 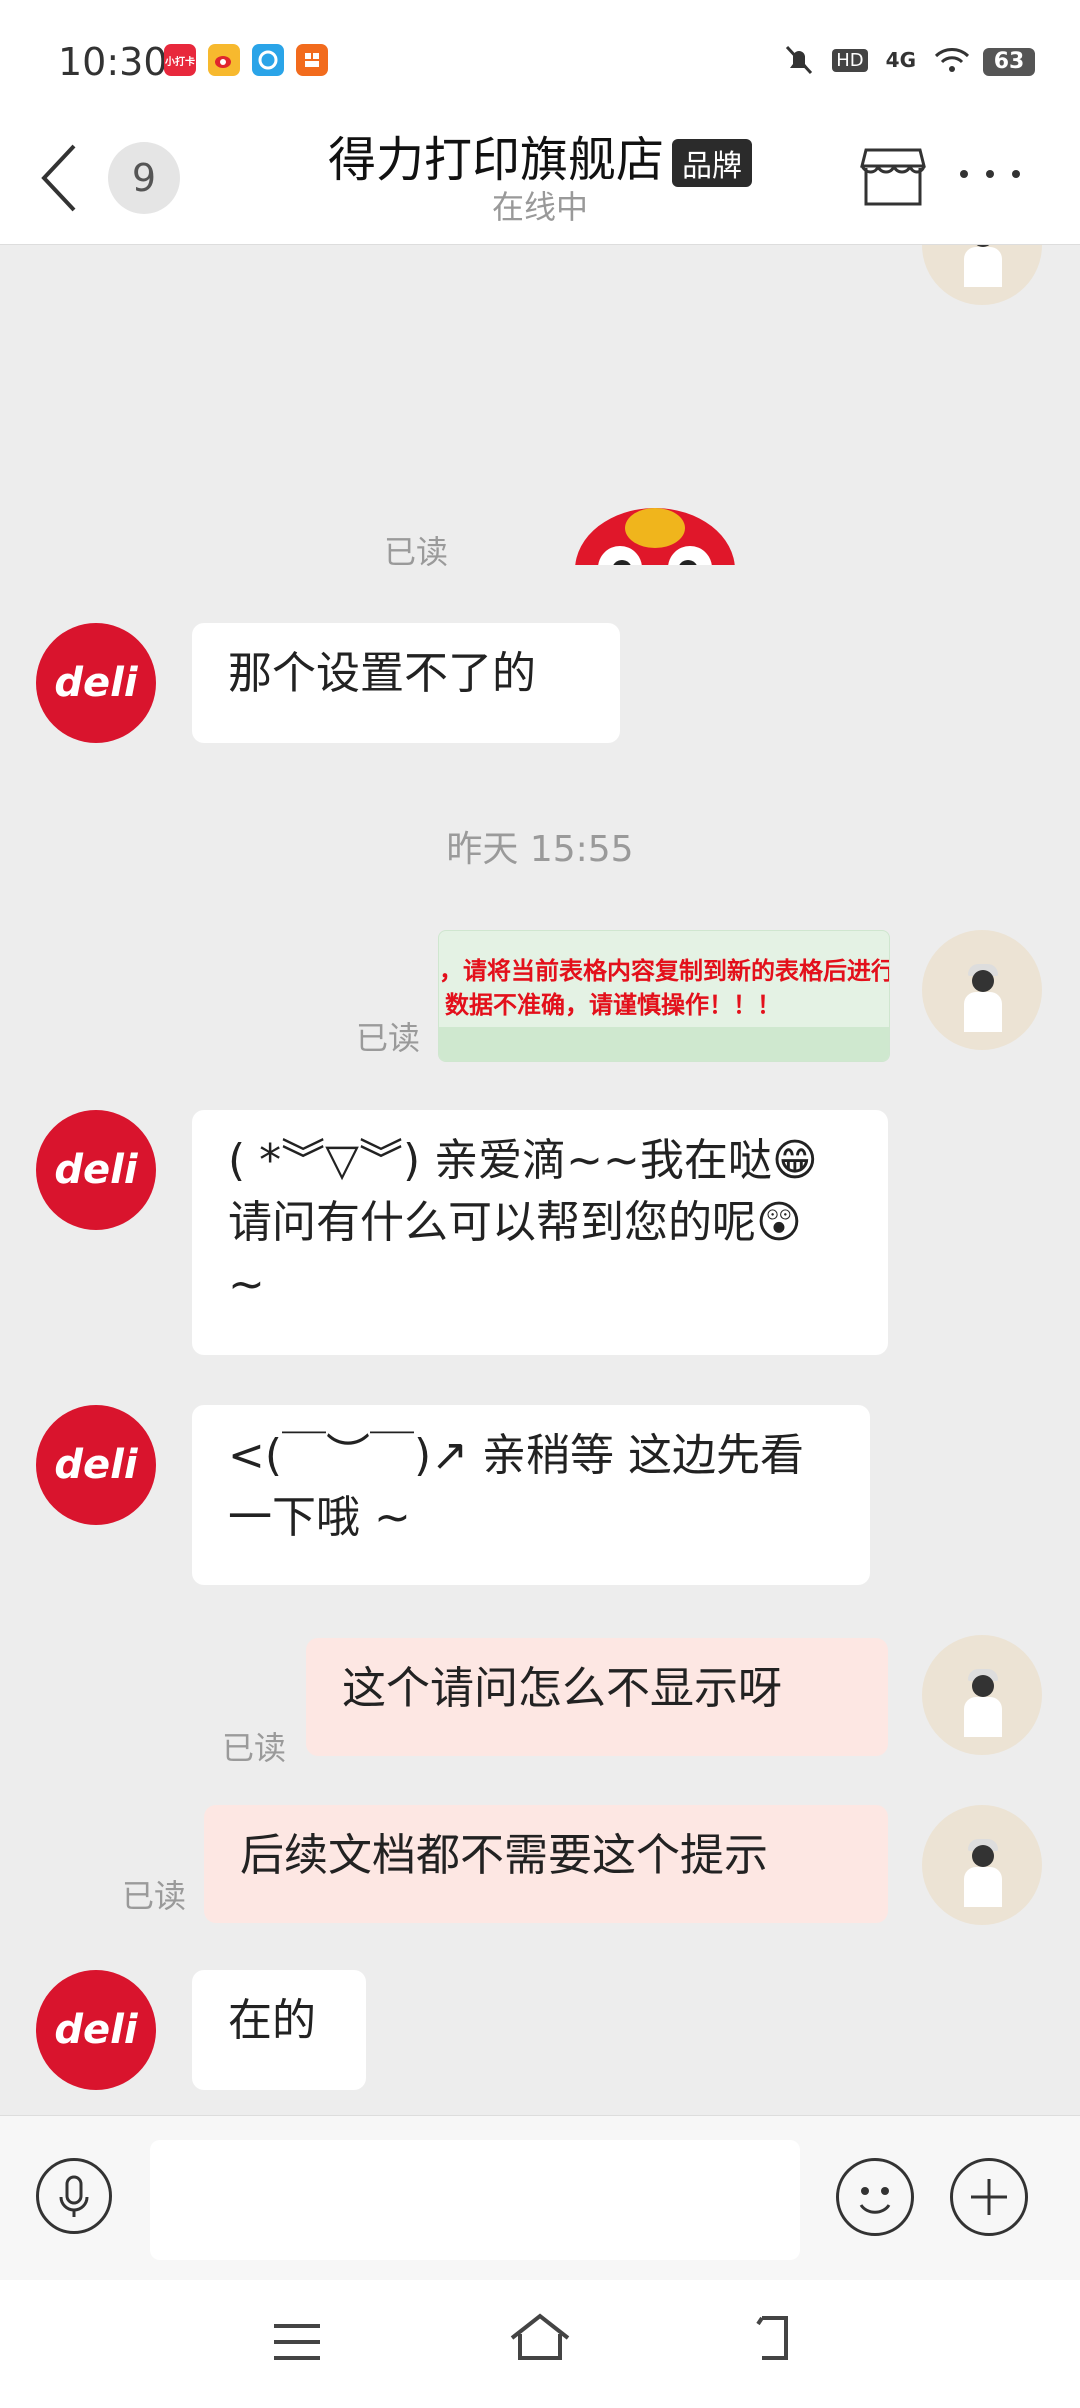 I want to click on system-icons: HD 4G, so click(x=877, y=60).